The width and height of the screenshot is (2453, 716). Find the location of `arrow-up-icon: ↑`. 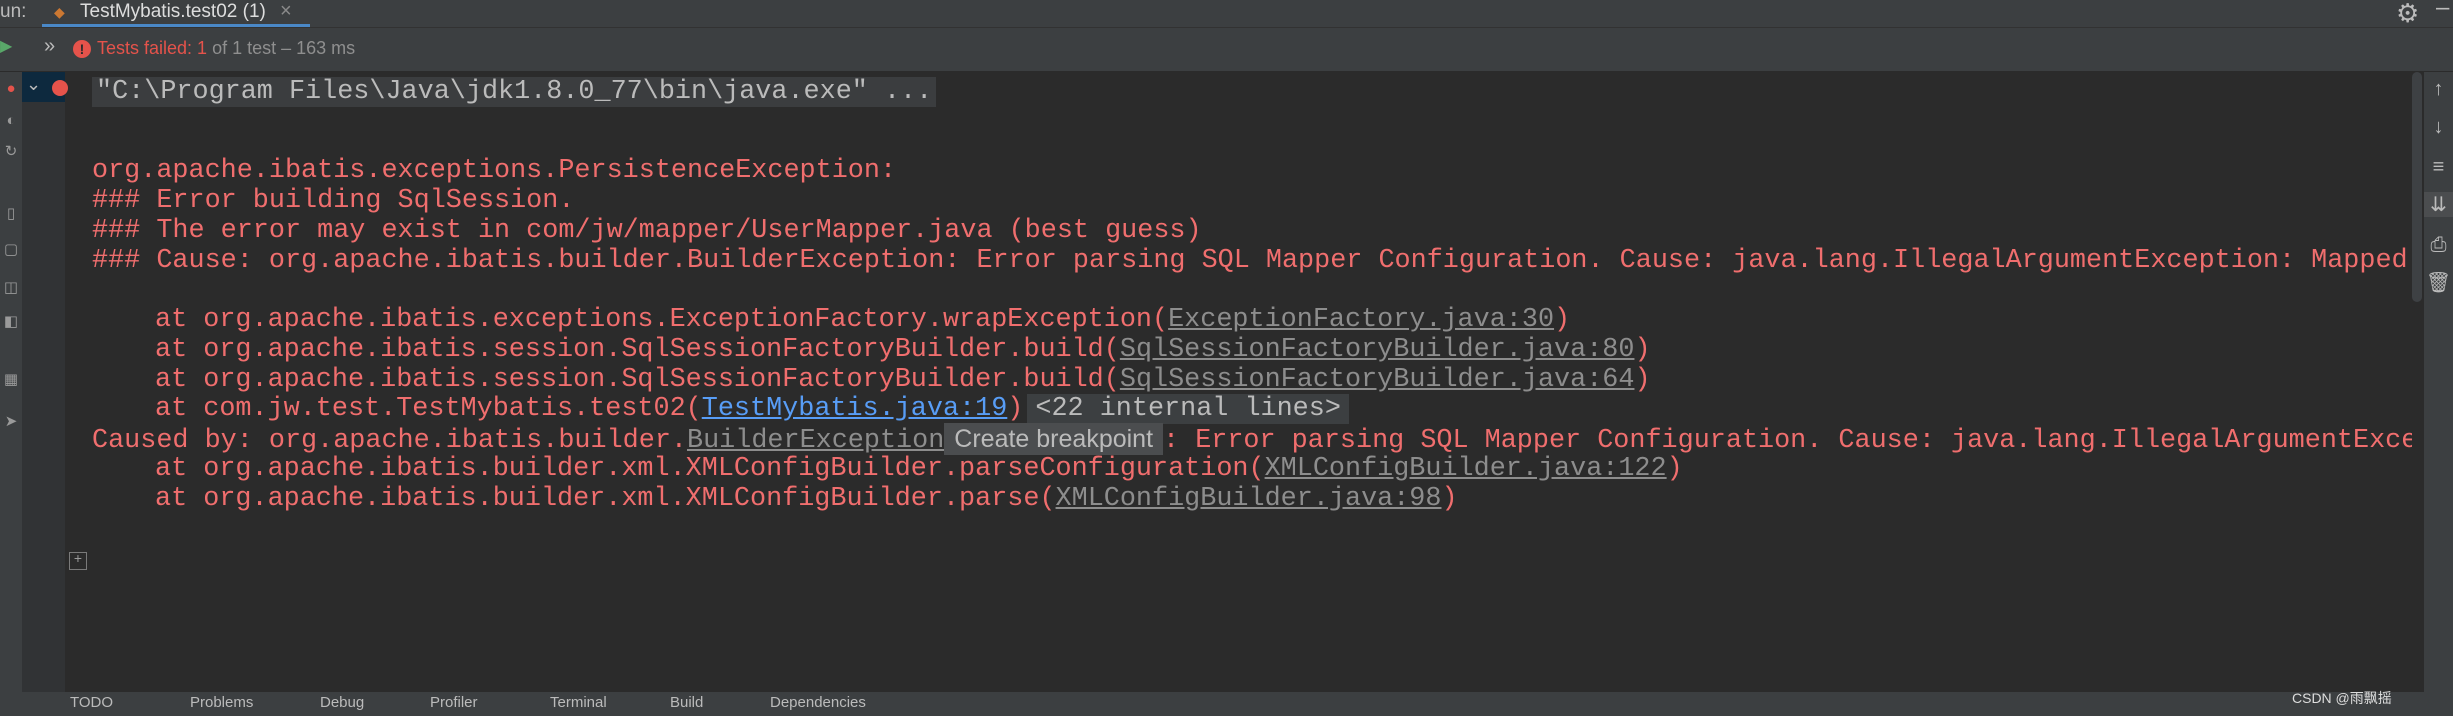

arrow-up-icon: ↑ is located at coordinates (2438, 89).